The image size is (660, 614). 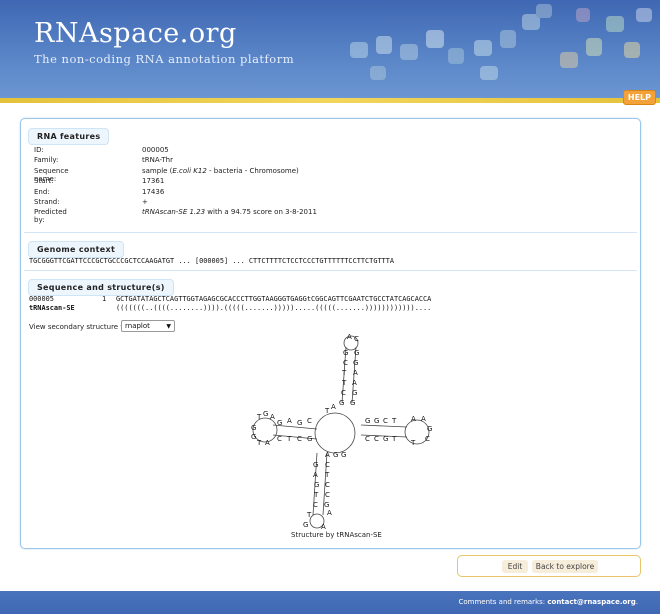 What do you see at coordinates (189, 170) in the screenshot?
I see `value-italic: E.coli K12` at bounding box center [189, 170].